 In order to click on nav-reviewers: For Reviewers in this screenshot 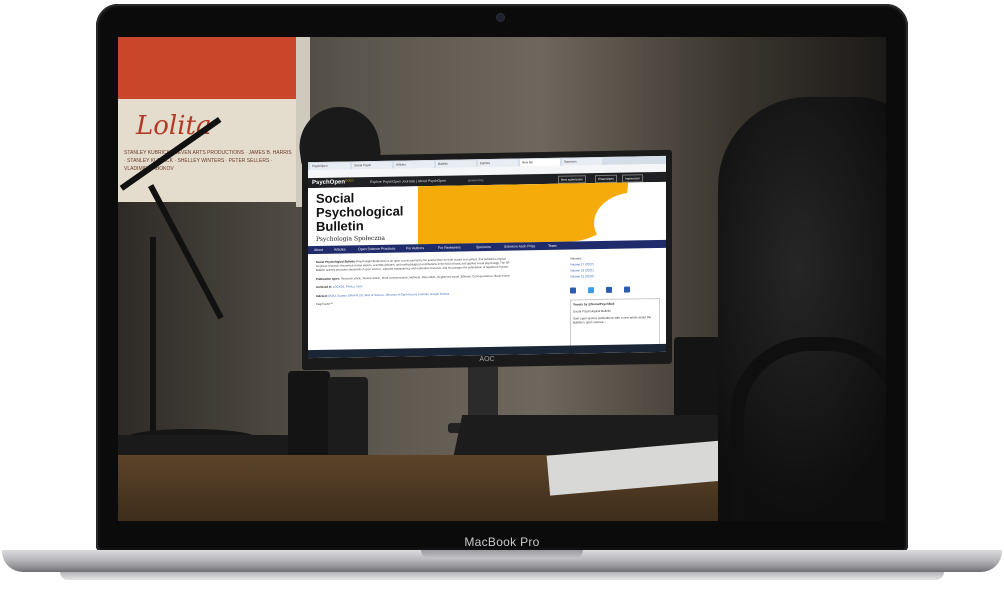, I will do `click(449, 247)`.